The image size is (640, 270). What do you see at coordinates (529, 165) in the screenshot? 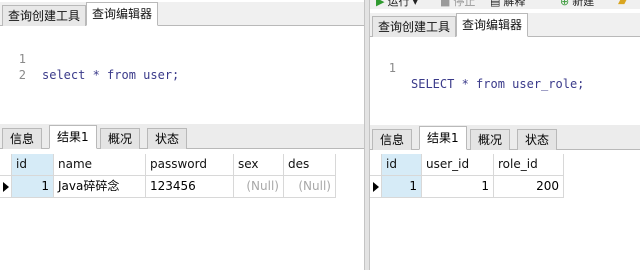
I see `column-header-role-id: role_id` at bounding box center [529, 165].